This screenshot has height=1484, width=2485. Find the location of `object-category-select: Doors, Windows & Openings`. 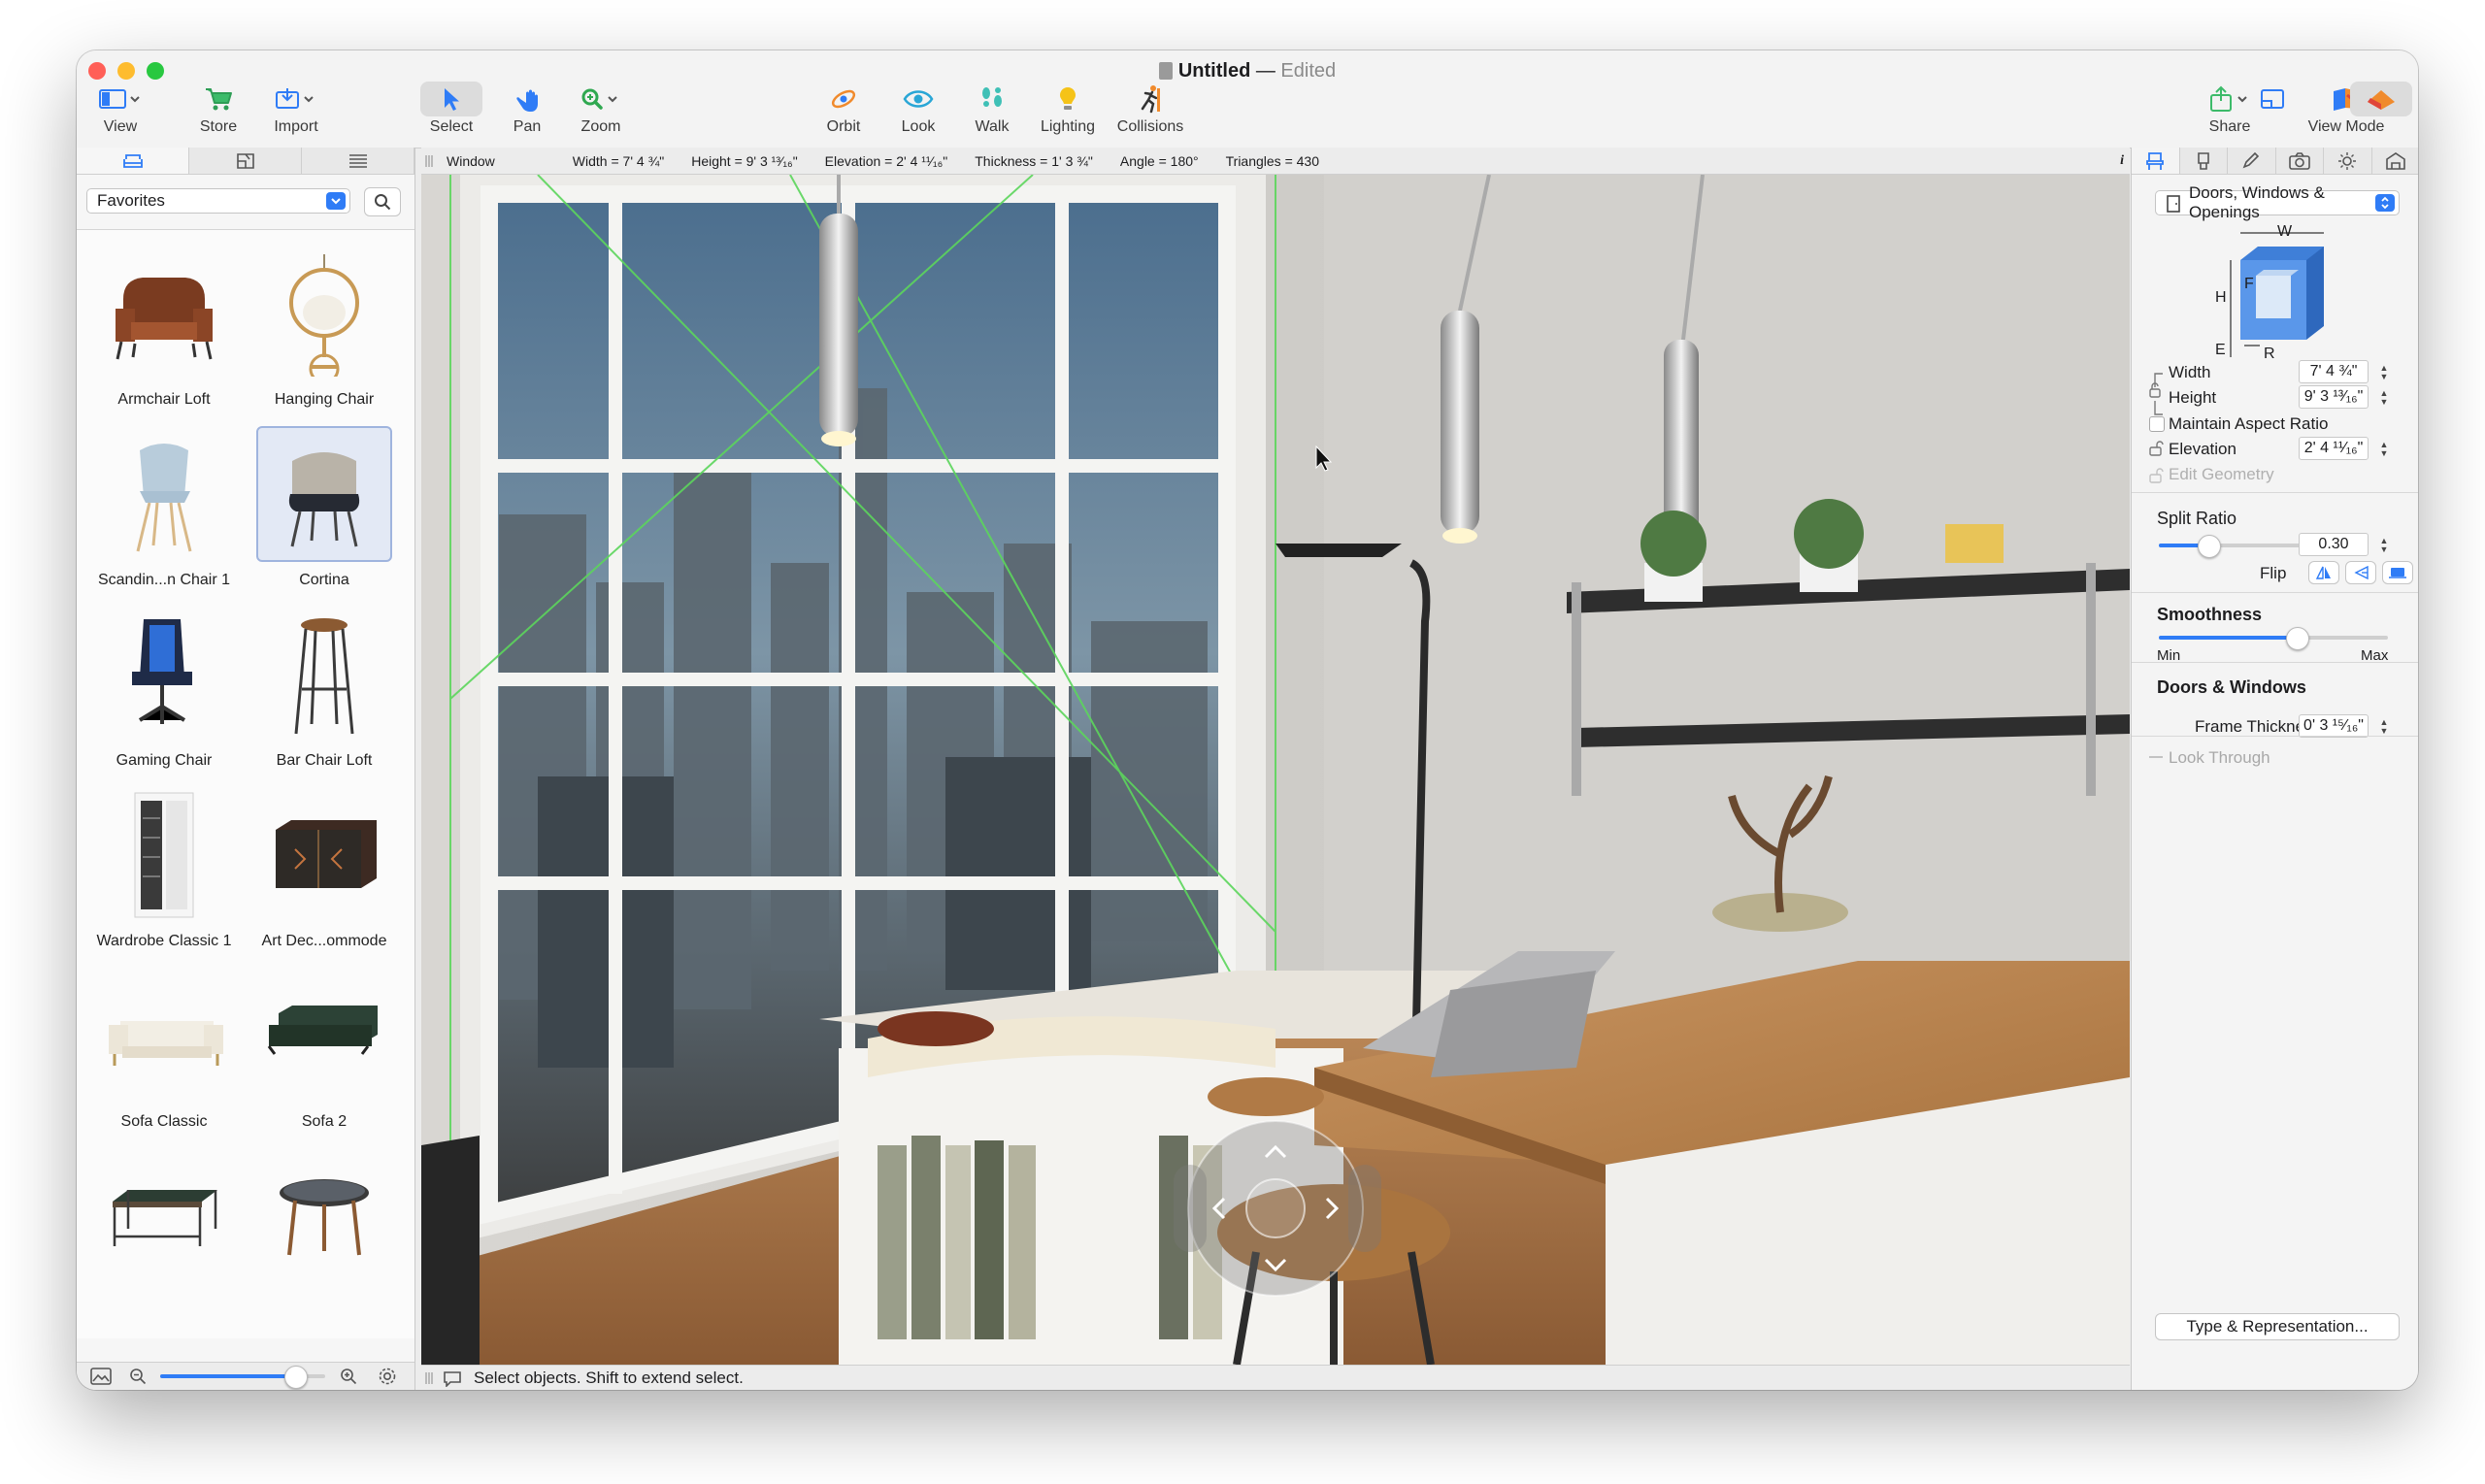

object-category-select: Doors, Windows & Openings is located at coordinates (2277, 202).